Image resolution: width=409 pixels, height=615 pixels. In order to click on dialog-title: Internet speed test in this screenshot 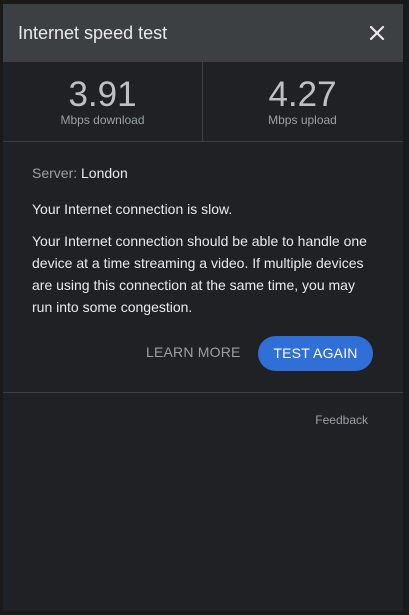, I will do `click(93, 33)`.